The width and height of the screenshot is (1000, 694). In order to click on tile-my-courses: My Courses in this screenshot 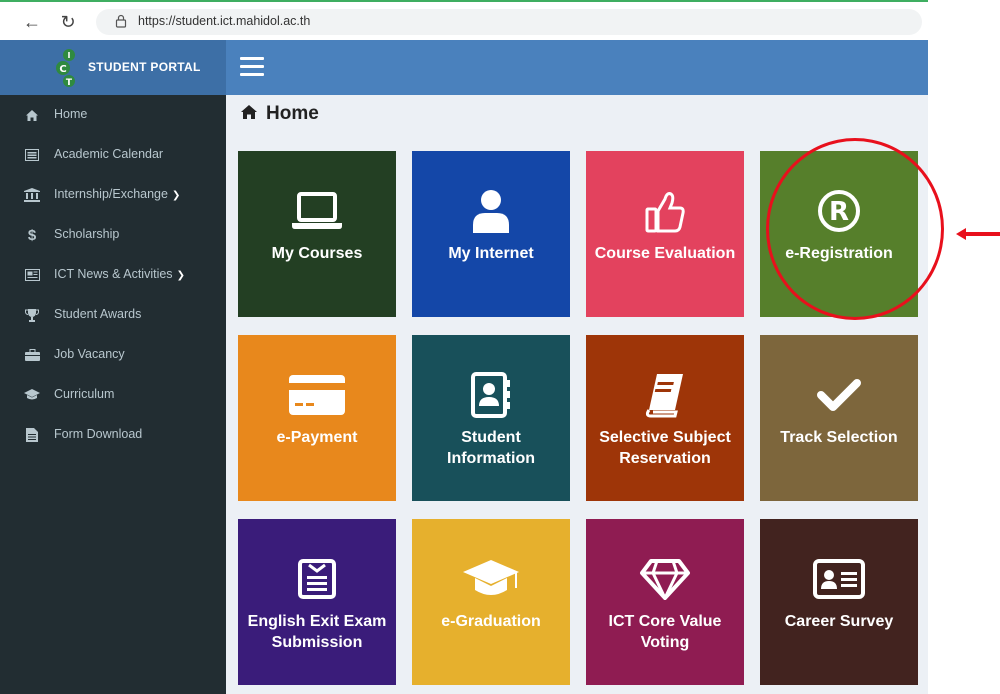, I will do `click(317, 234)`.